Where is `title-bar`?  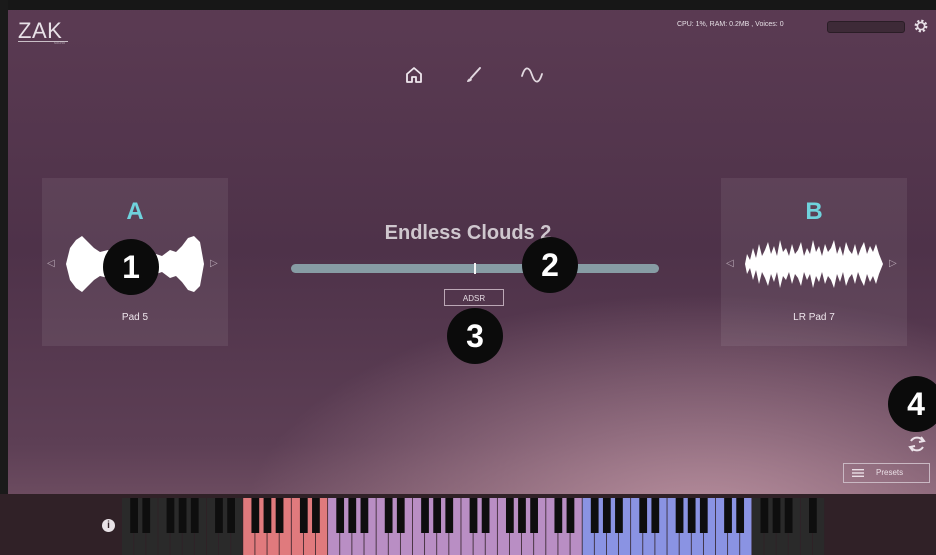
title-bar is located at coordinates (468, 5).